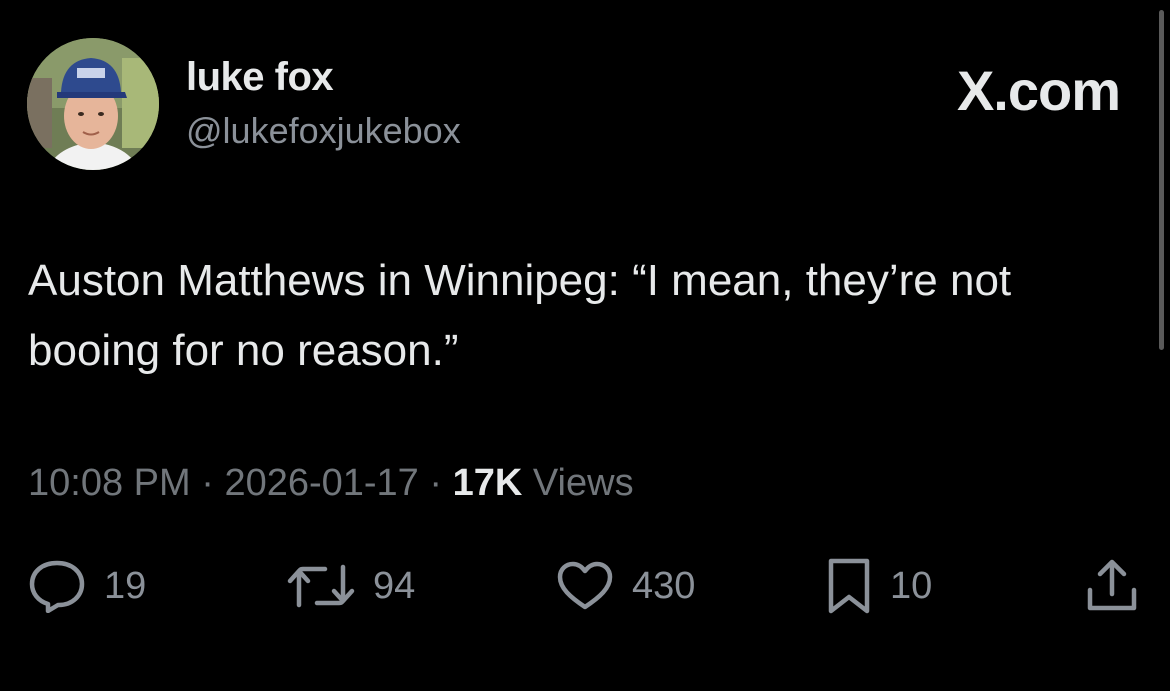  I want to click on repost-button: 94, so click(351, 586).